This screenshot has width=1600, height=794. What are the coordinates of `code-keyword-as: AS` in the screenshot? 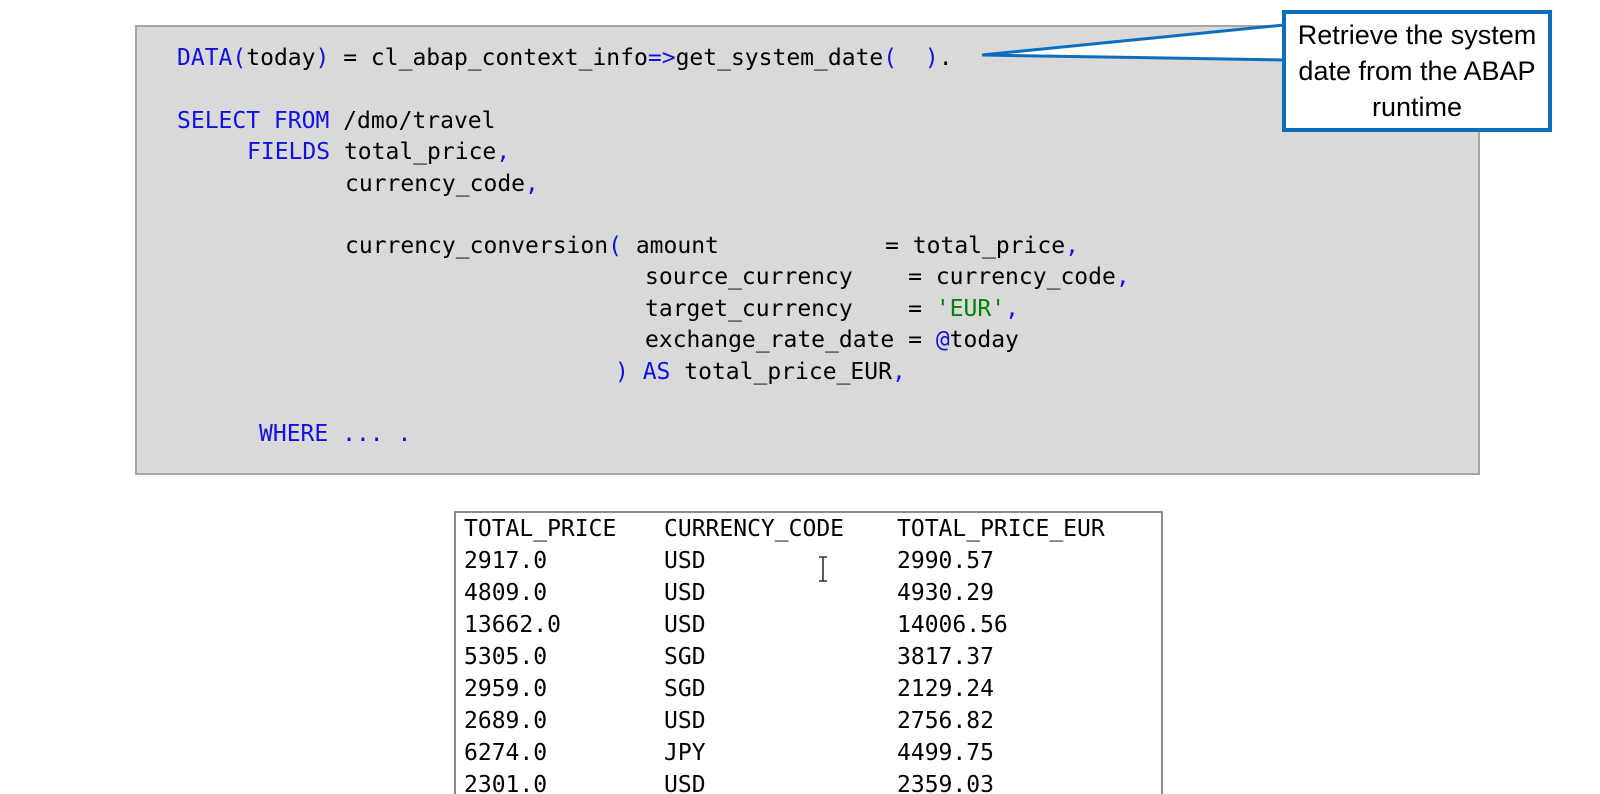 It's located at (649, 372).